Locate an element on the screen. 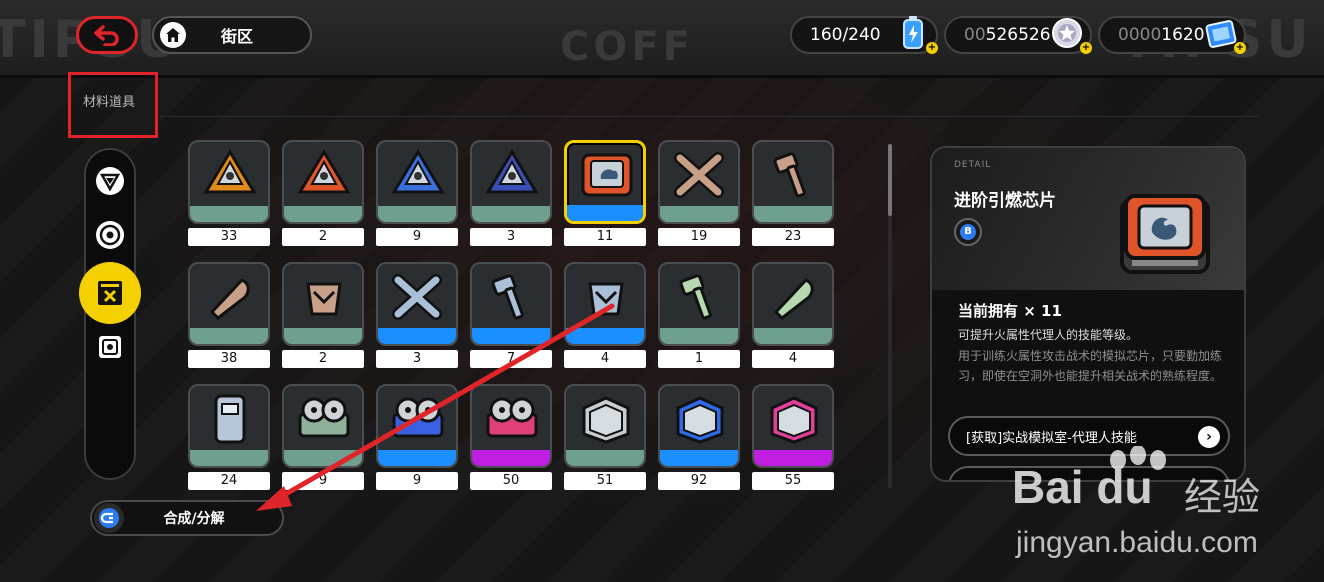  currency-counter: 00 526526 + is located at coordinates (1018, 35).